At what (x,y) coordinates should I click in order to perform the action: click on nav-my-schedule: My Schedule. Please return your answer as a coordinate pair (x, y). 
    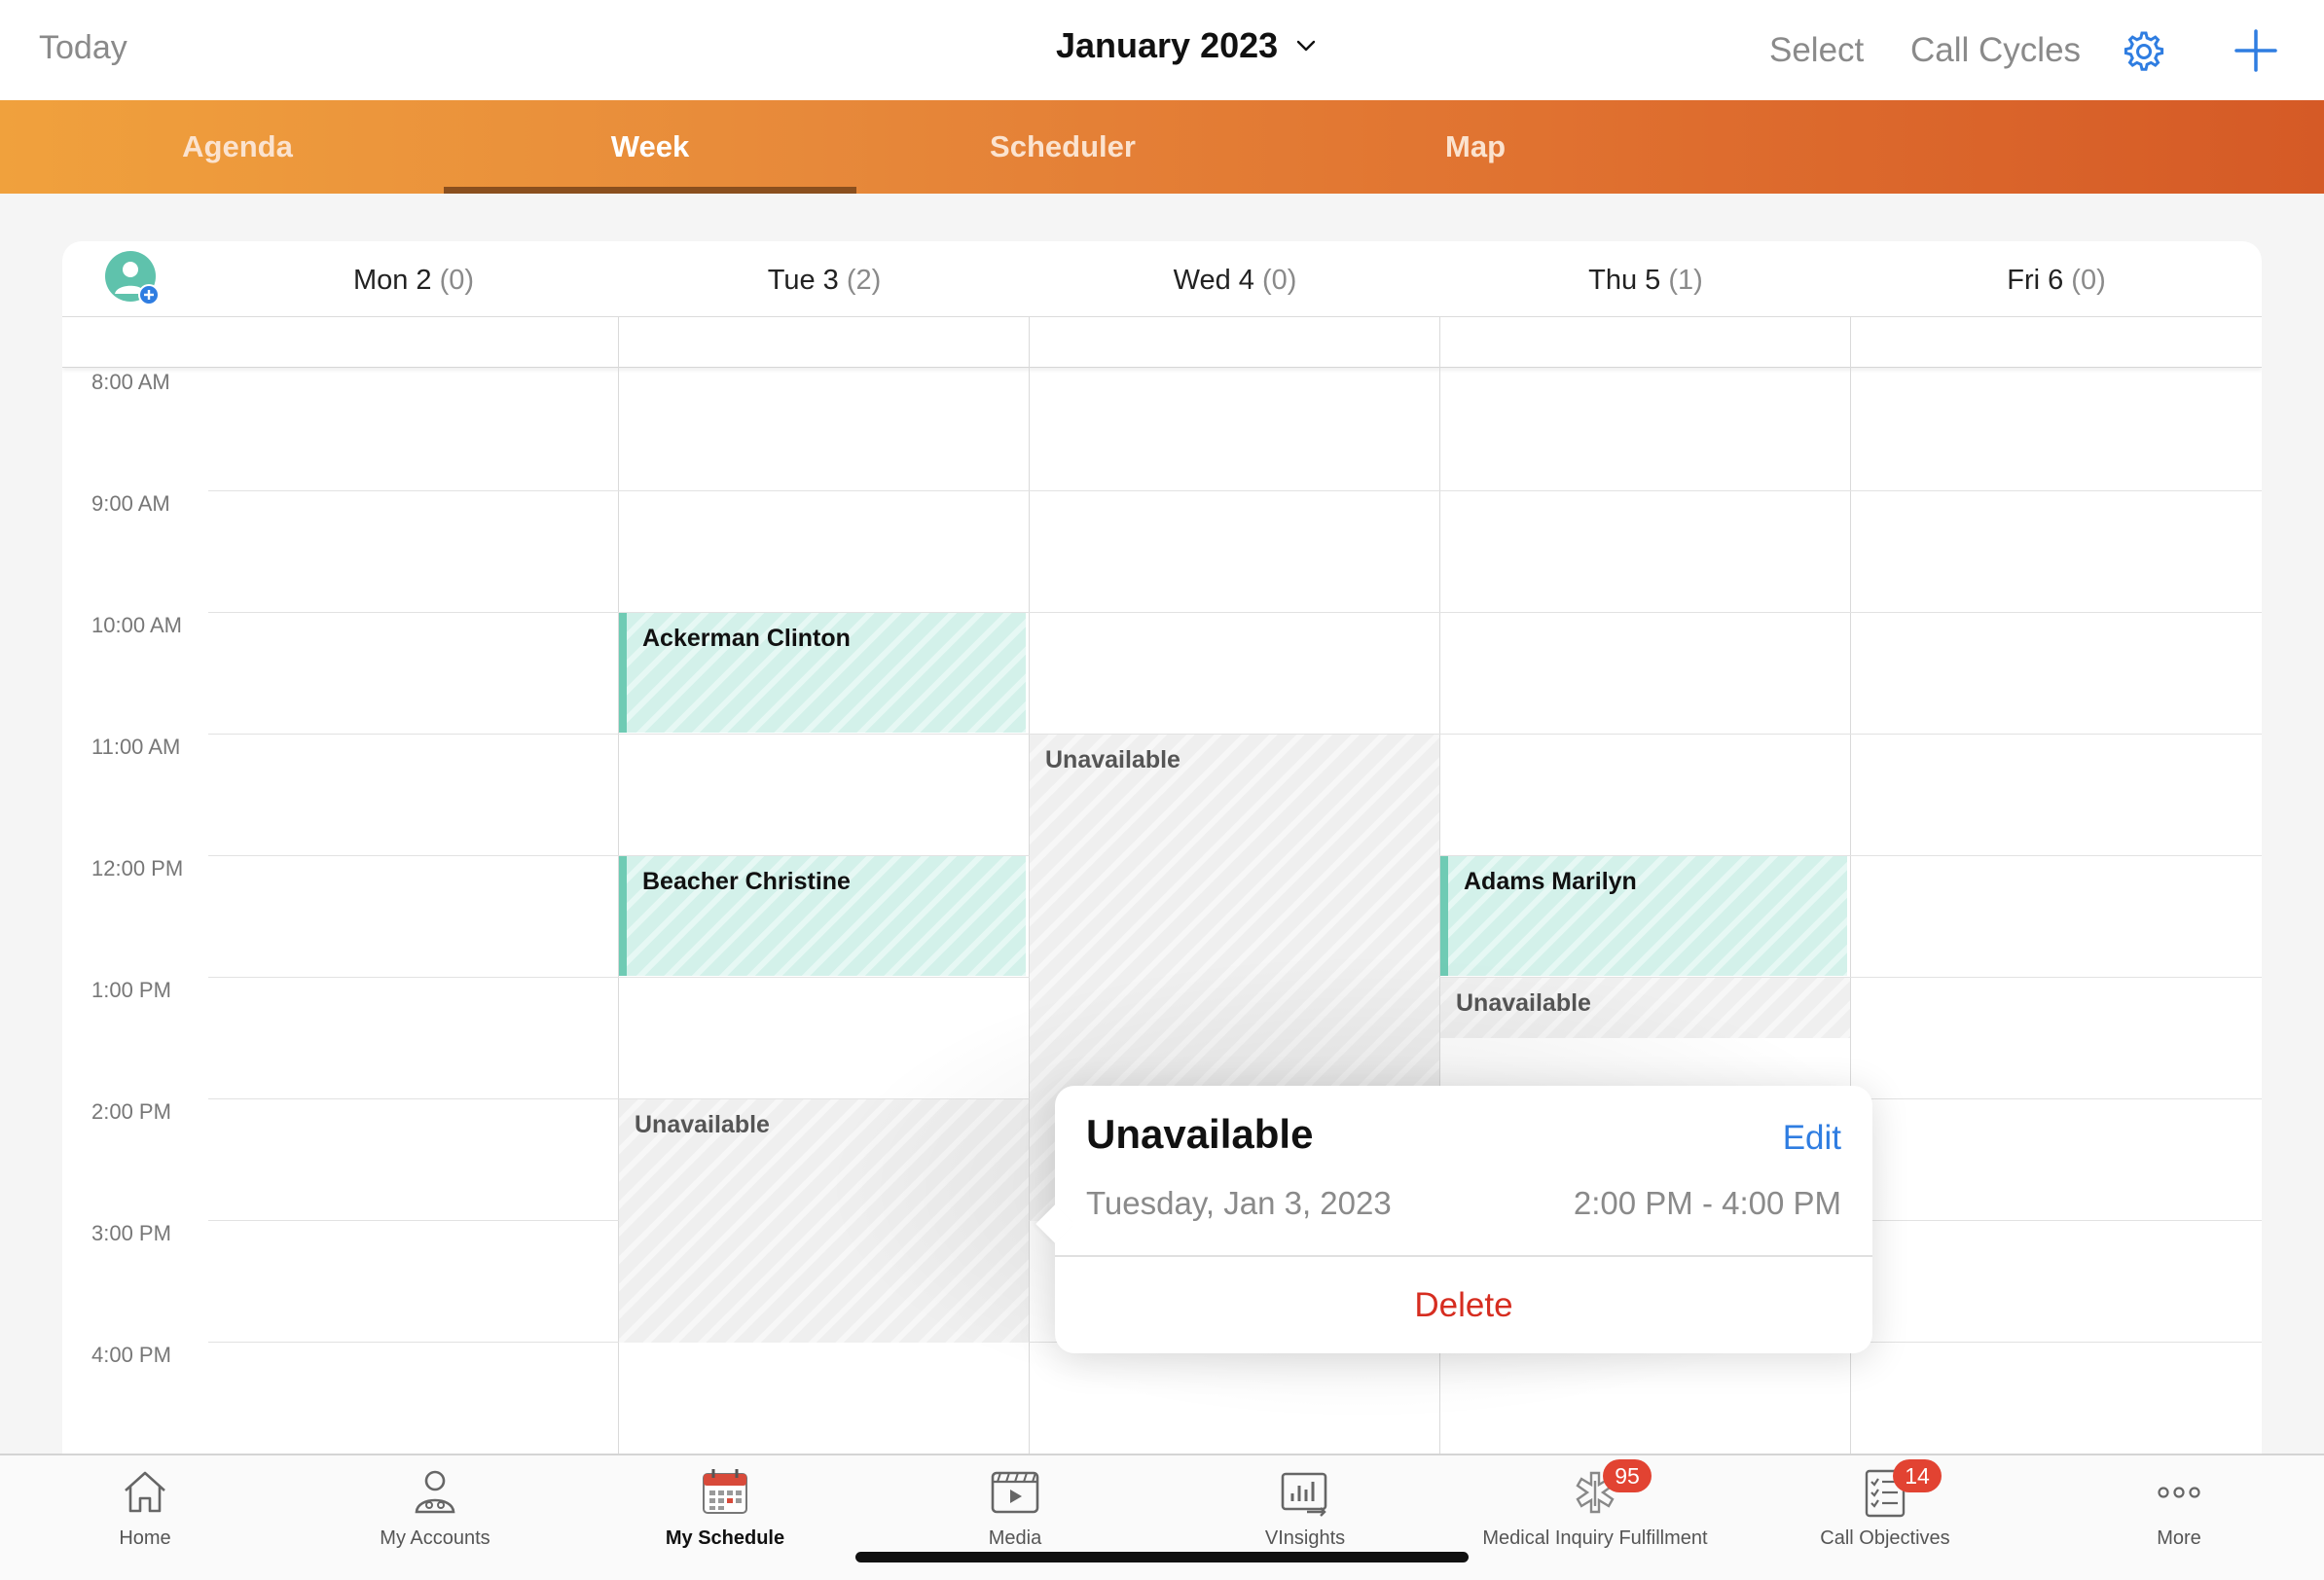
    Looking at the image, I should click on (725, 1517).